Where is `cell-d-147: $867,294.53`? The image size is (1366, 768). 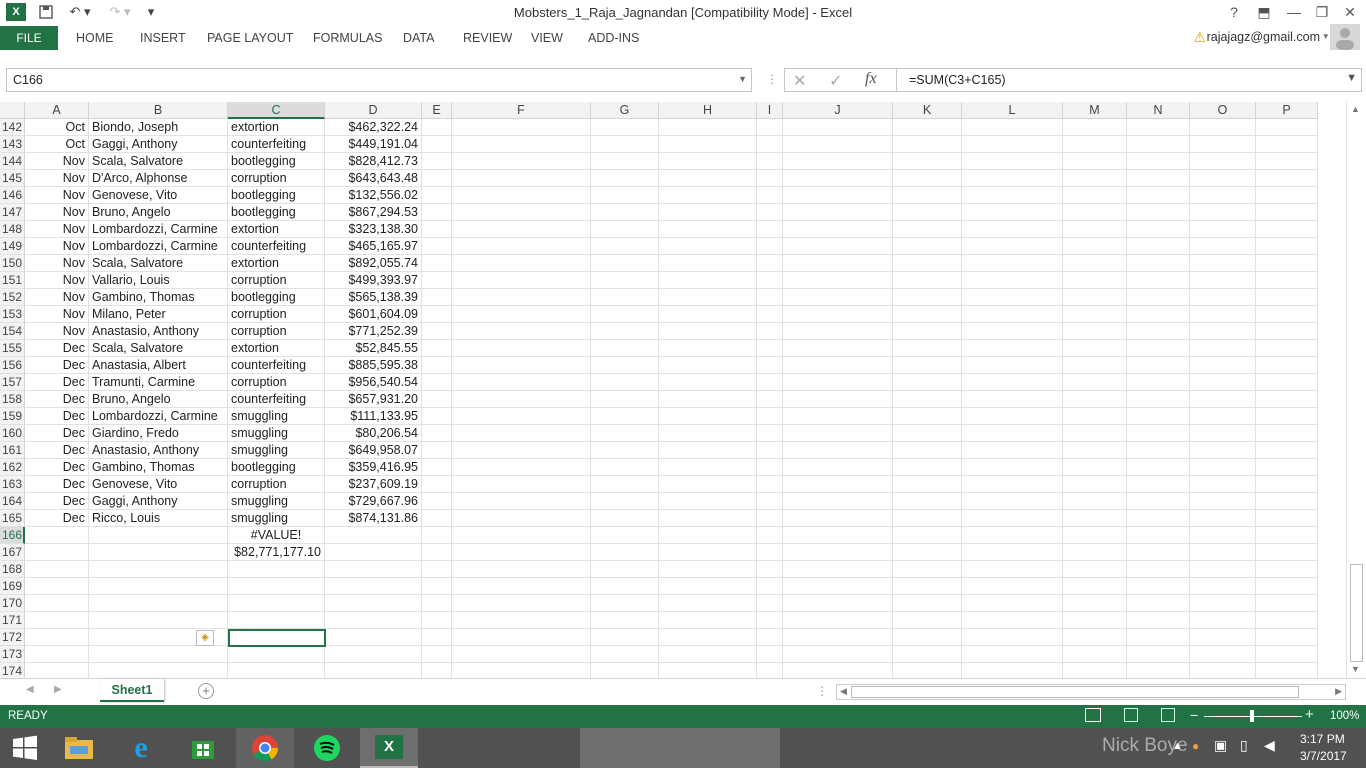 cell-d-147: $867,294.53 is located at coordinates (373, 212).